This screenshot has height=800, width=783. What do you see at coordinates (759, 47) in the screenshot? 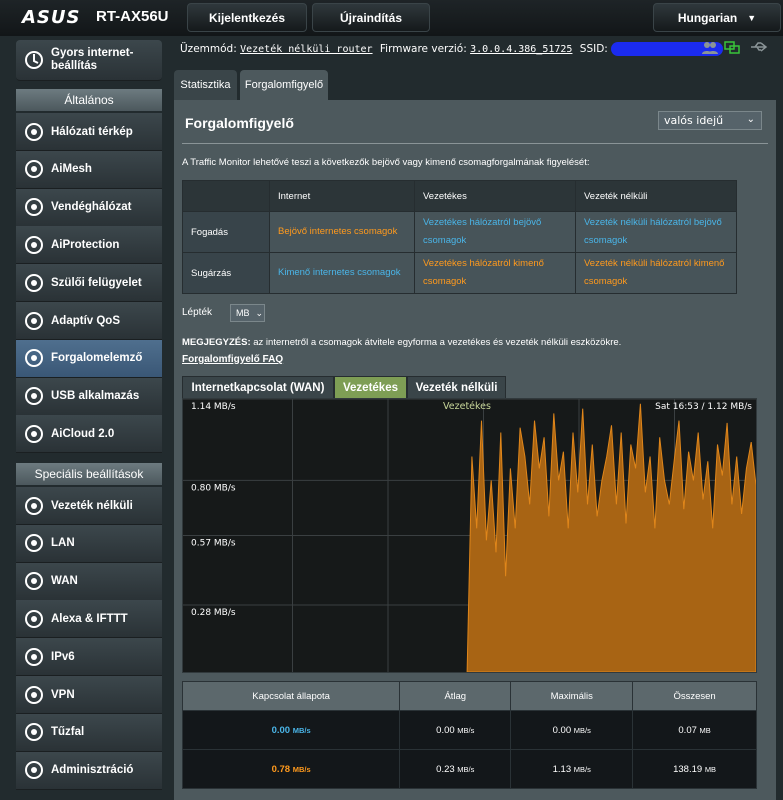
I see `usb-status-icon` at bounding box center [759, 47].